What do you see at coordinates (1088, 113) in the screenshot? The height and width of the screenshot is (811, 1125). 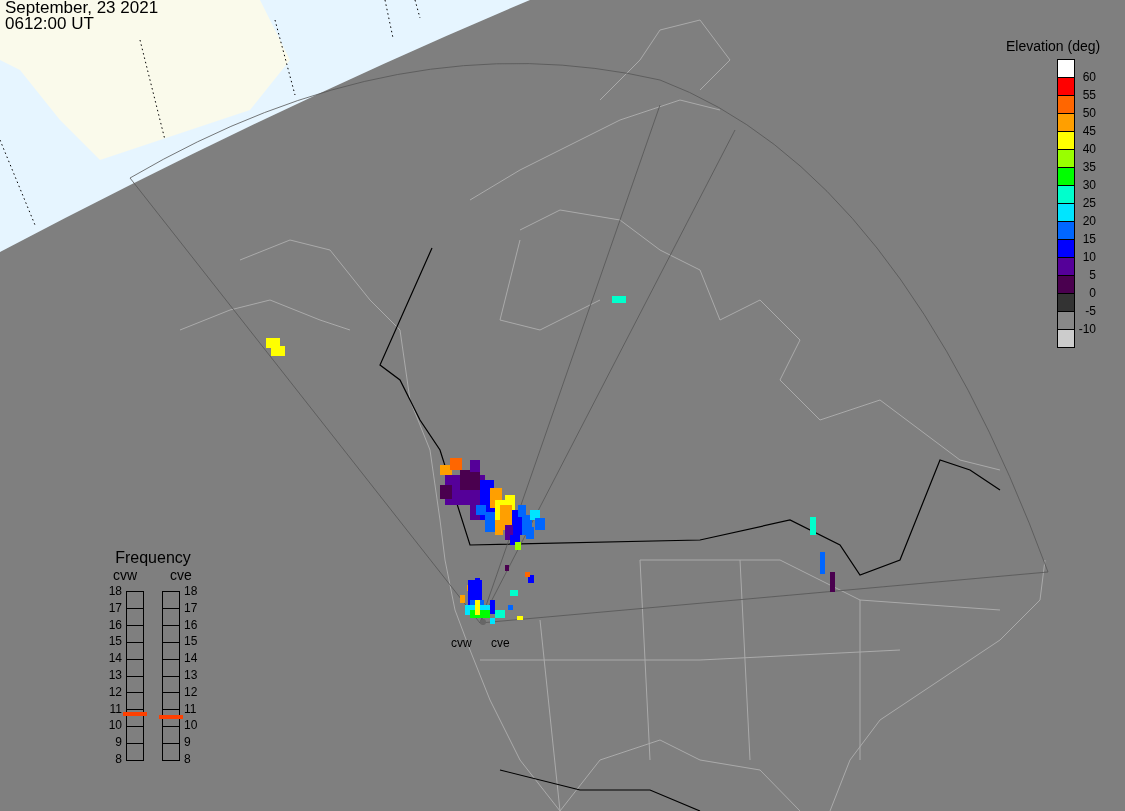 I see `scale-label: 50` at bounding box center [1088, 113].